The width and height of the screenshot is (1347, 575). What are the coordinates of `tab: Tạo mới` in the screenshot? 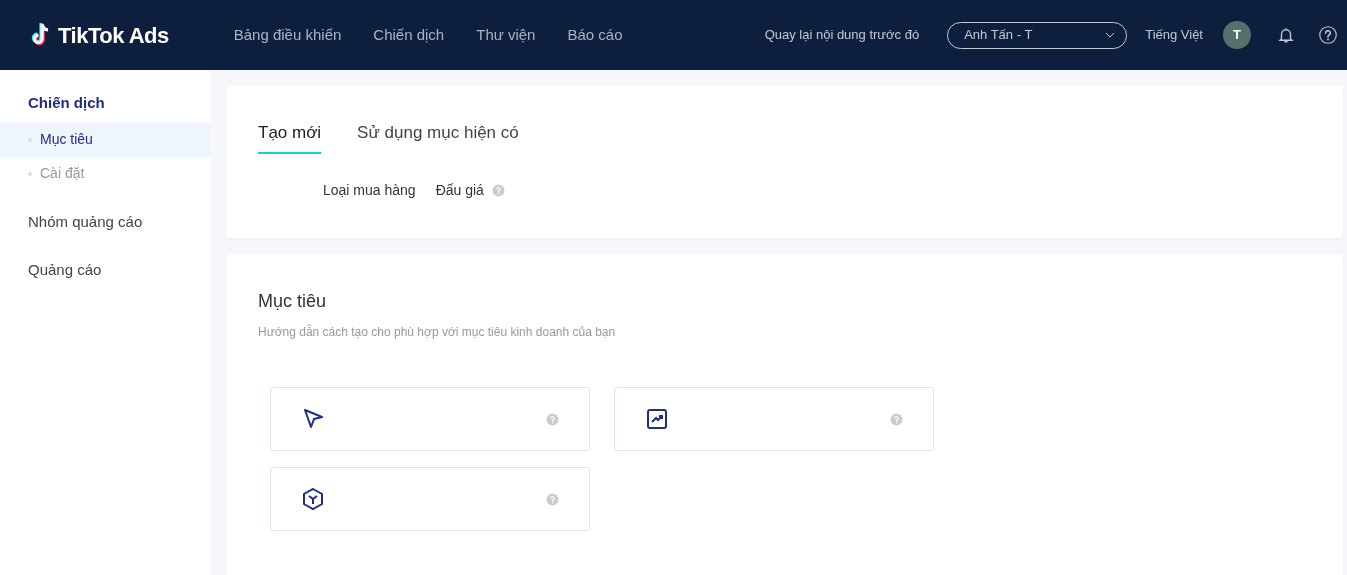 It's located at (290, 137).